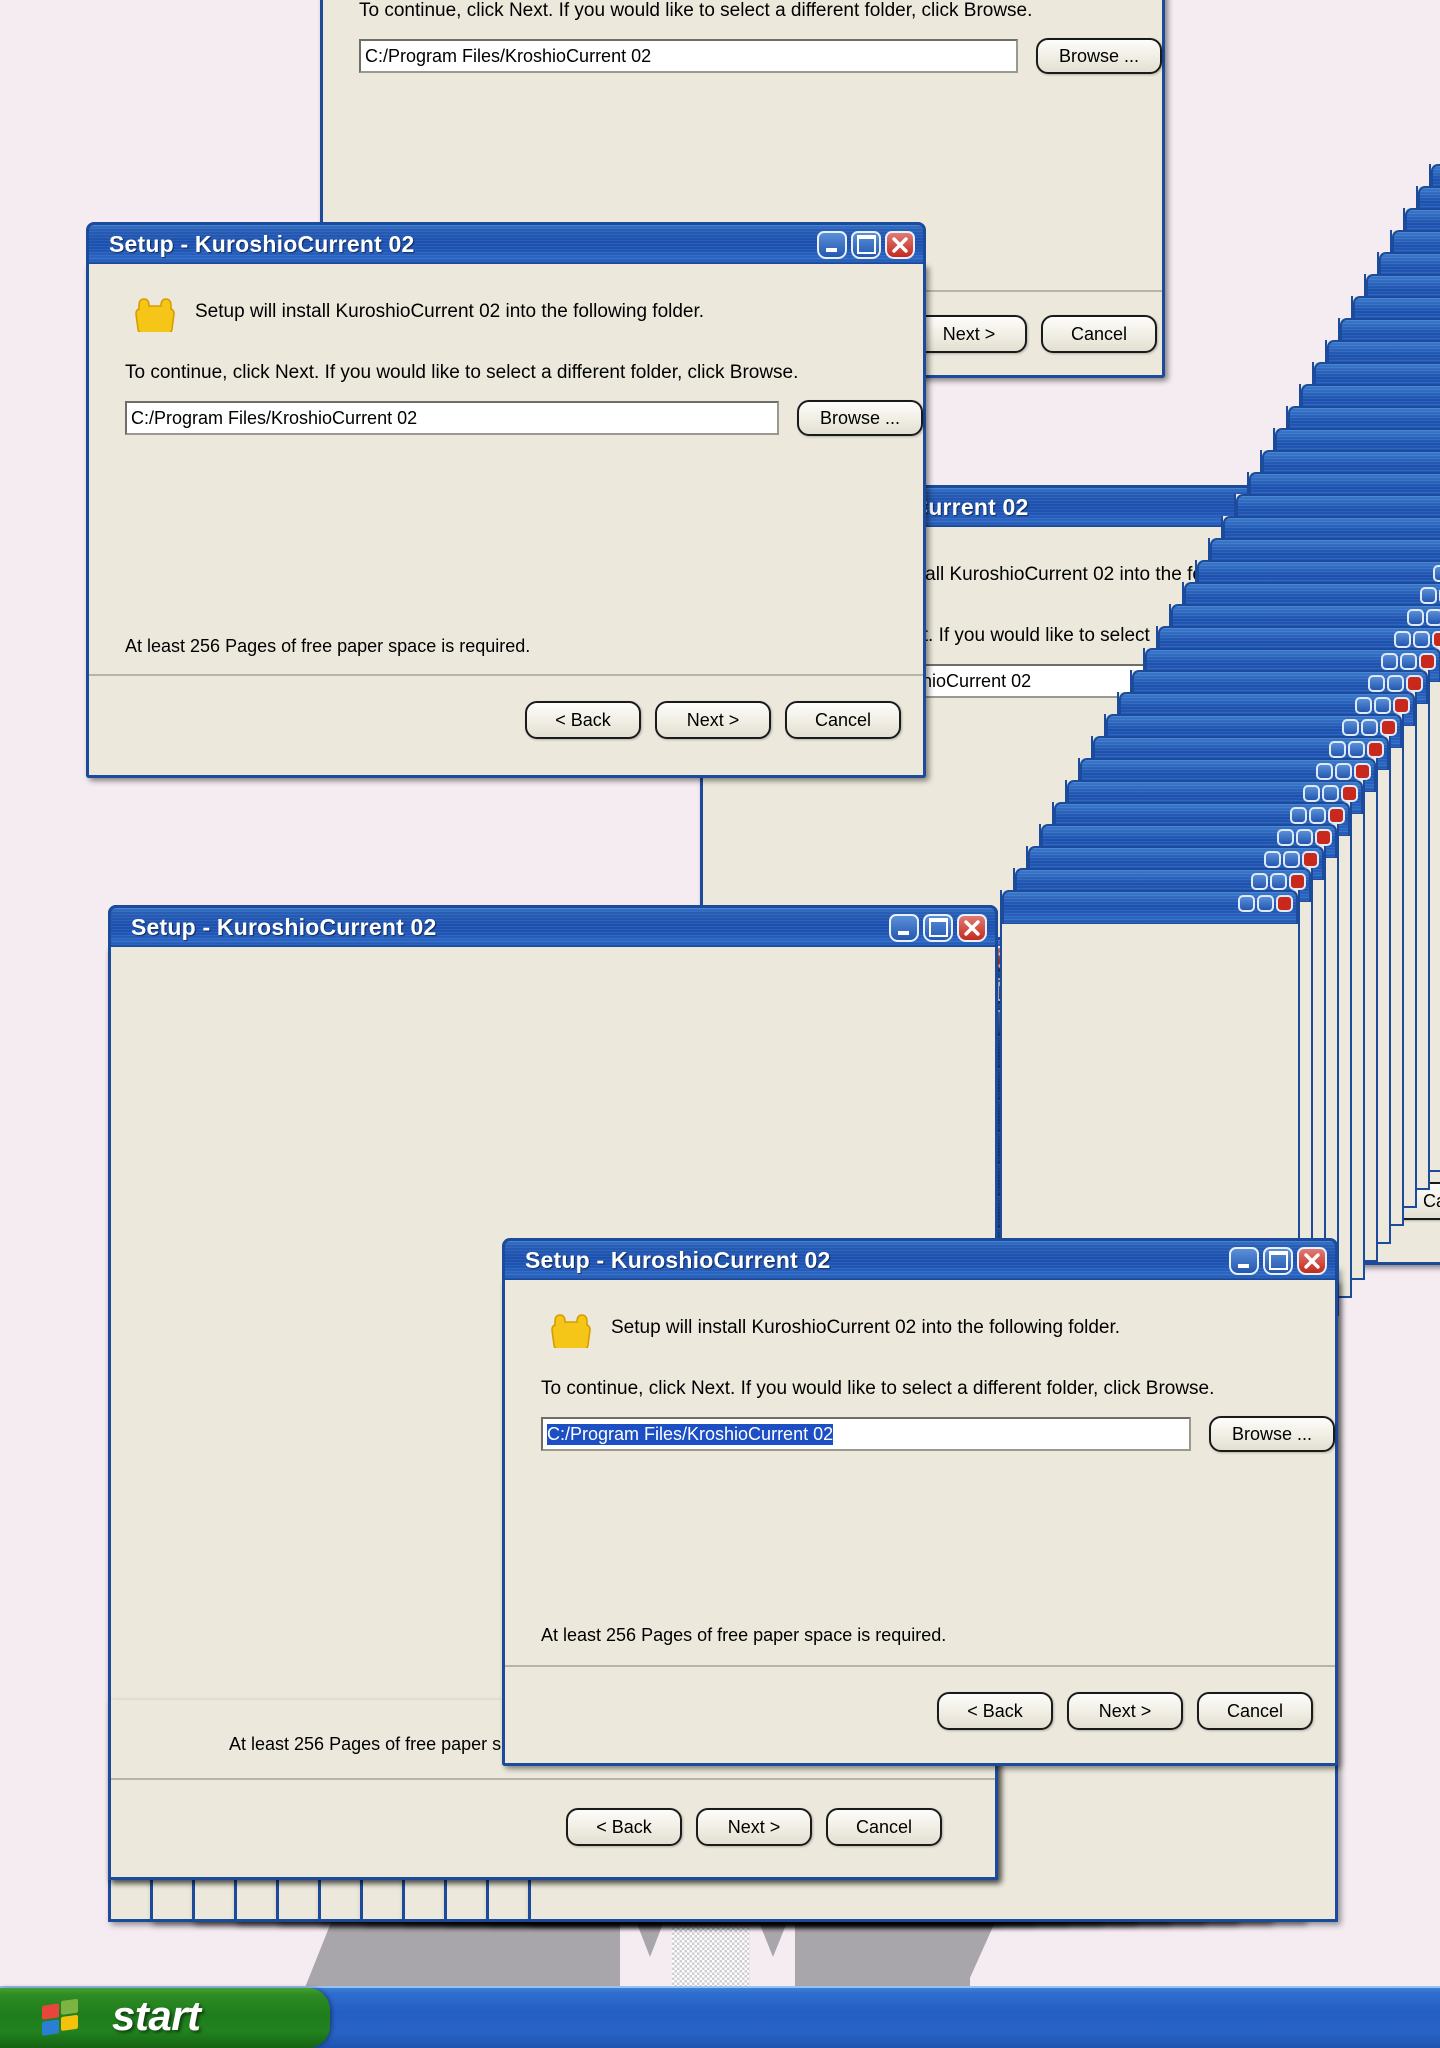  I want to click on window-controls-bottom-large, so click(938, 927).